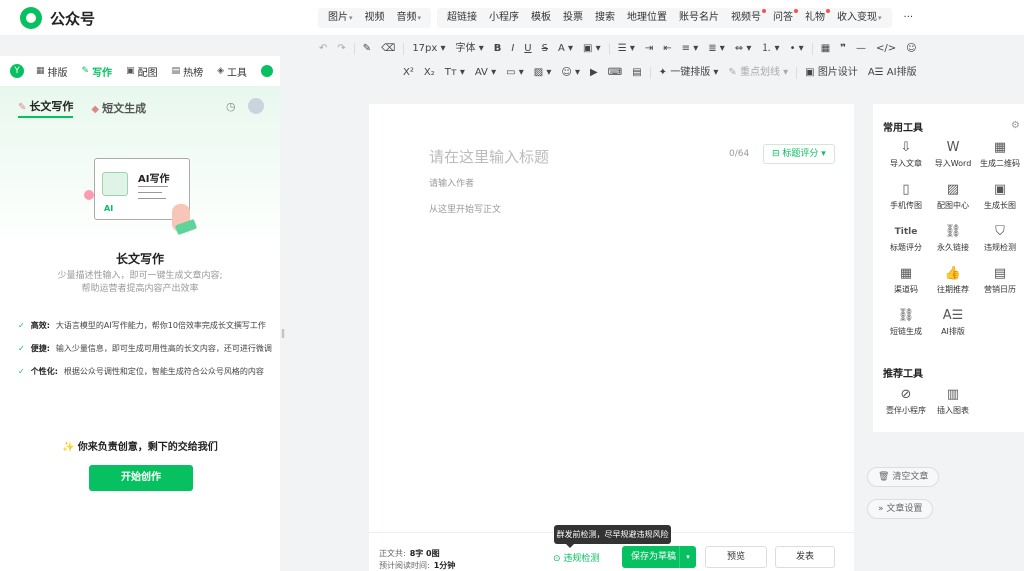 Image resolution: width=1024 pixels, height=571 pixels. I want to click on one-click-layout-button: ✦ 一键排版 ▾, so click(689, 73).